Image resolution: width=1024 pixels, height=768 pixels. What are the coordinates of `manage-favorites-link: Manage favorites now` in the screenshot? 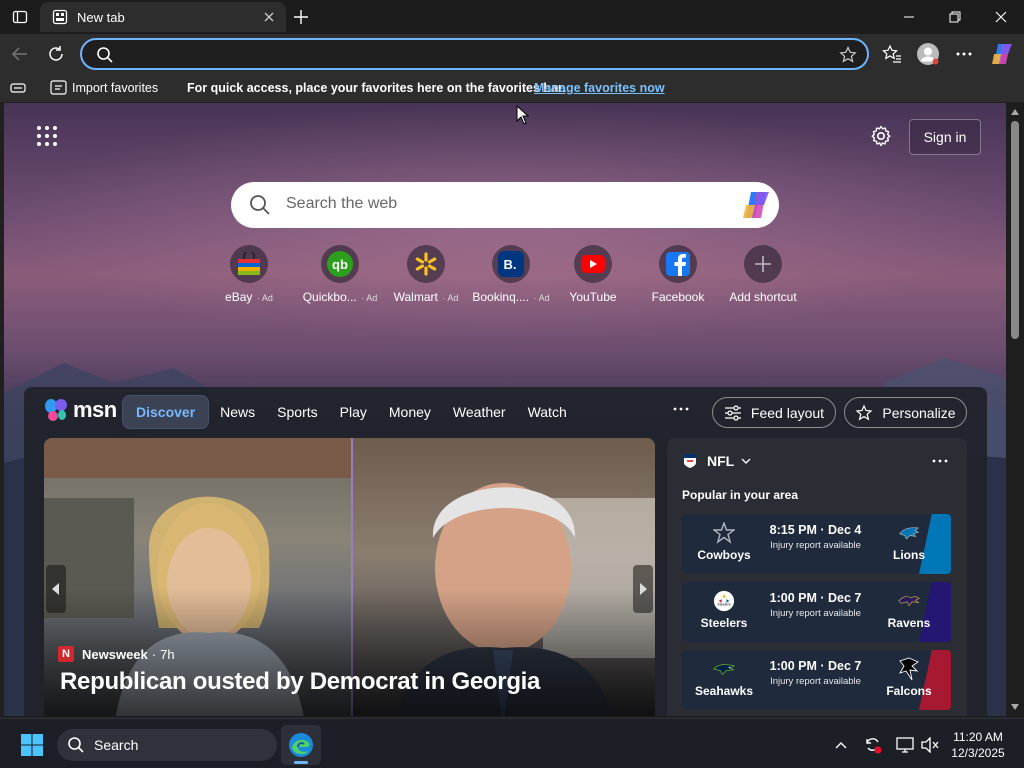 It's located at (599, 88).